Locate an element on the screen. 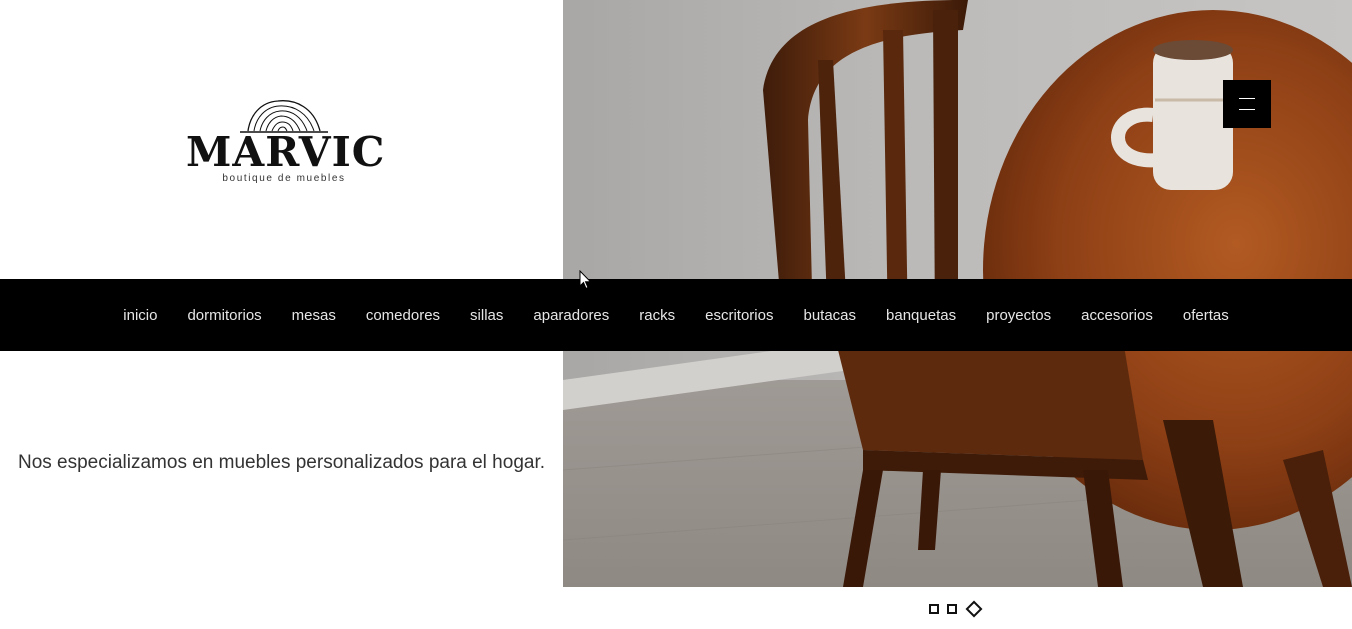 The height and width of the screenshot is (629, 1352). slider-pagination is located at coordinates (956, 609).